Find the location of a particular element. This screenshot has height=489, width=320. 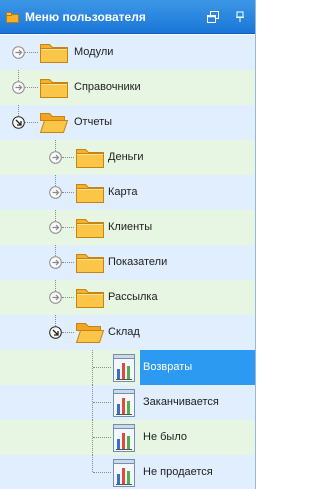

pin-icon is located at coordinates (240, 17).